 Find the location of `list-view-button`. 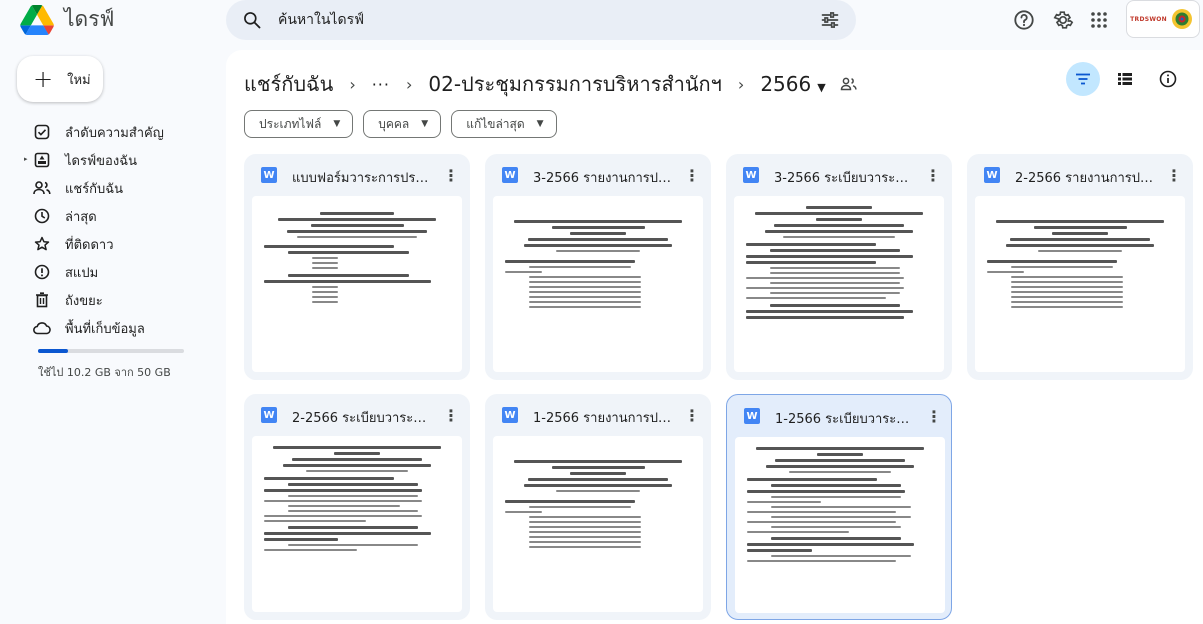

list-view-button is located at coordinates (1125, 79).